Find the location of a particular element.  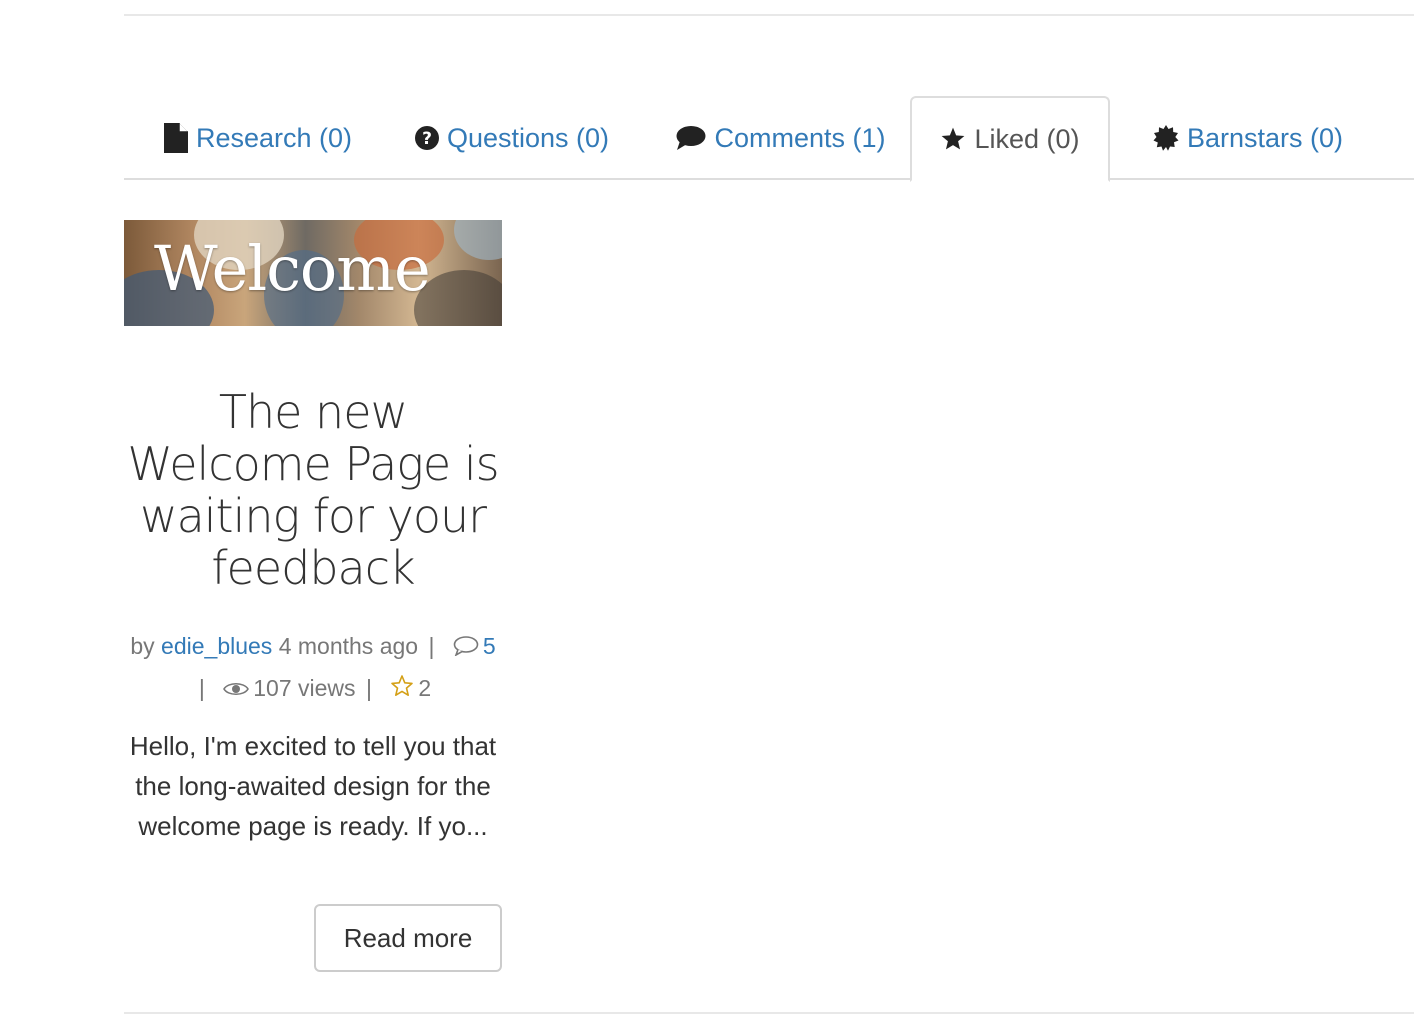

tab-questions: ? Questions (0) is located at coordinates (512, 138).